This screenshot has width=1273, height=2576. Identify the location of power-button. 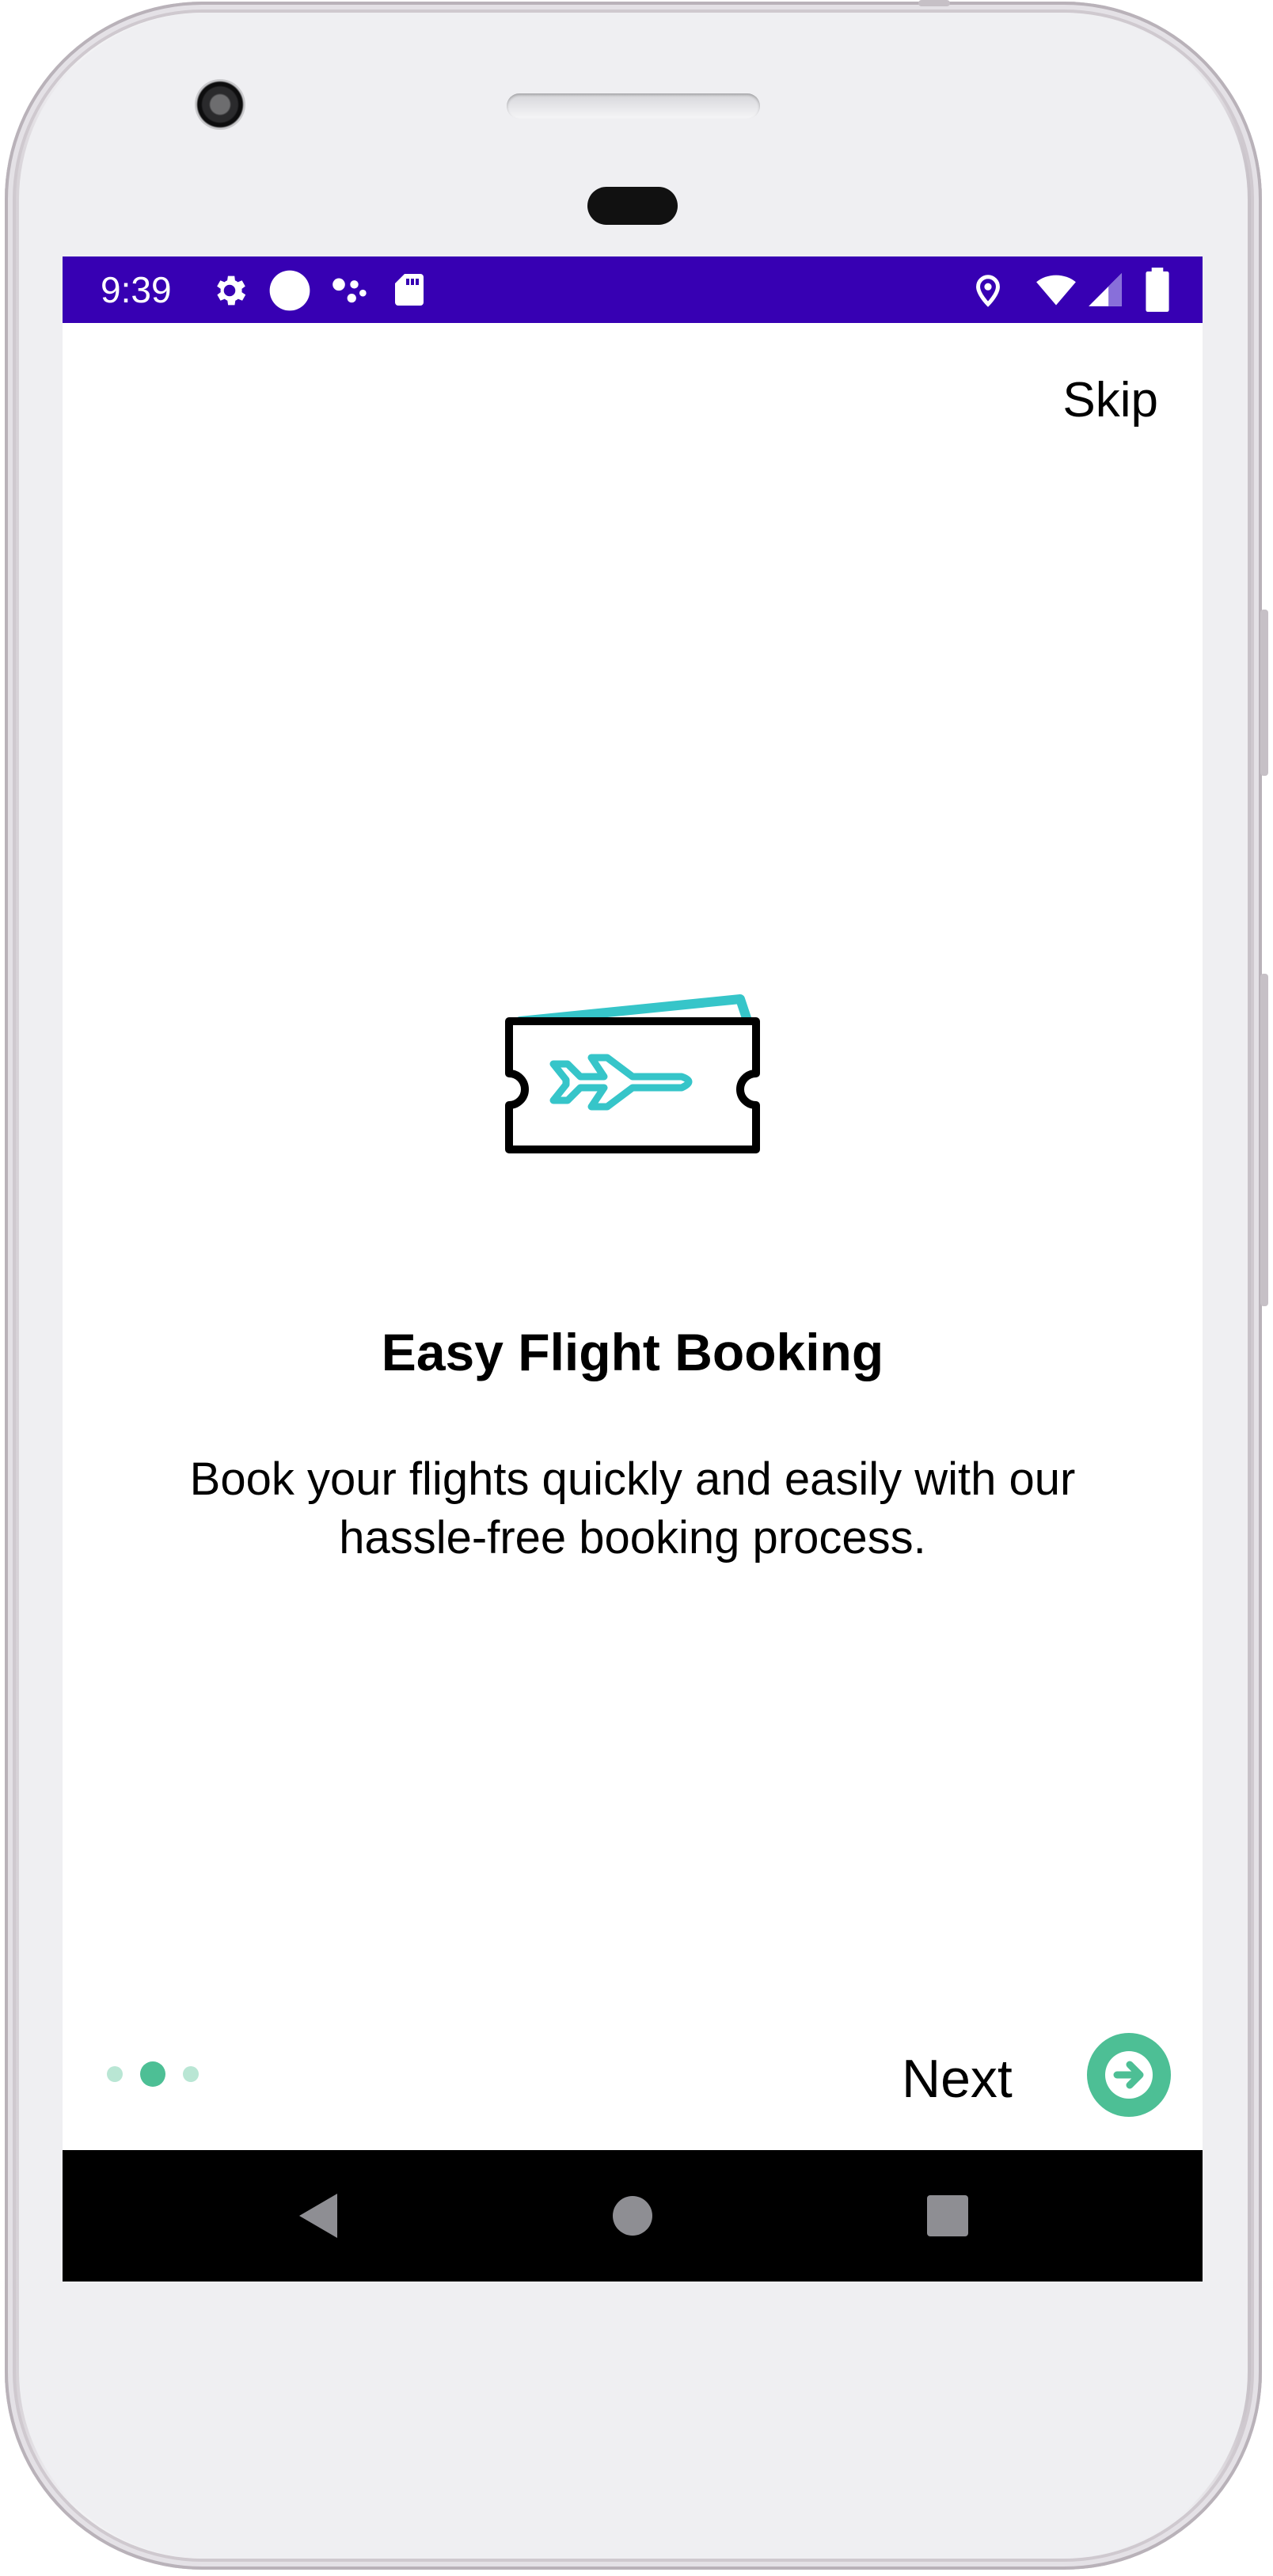
(1264, 693).